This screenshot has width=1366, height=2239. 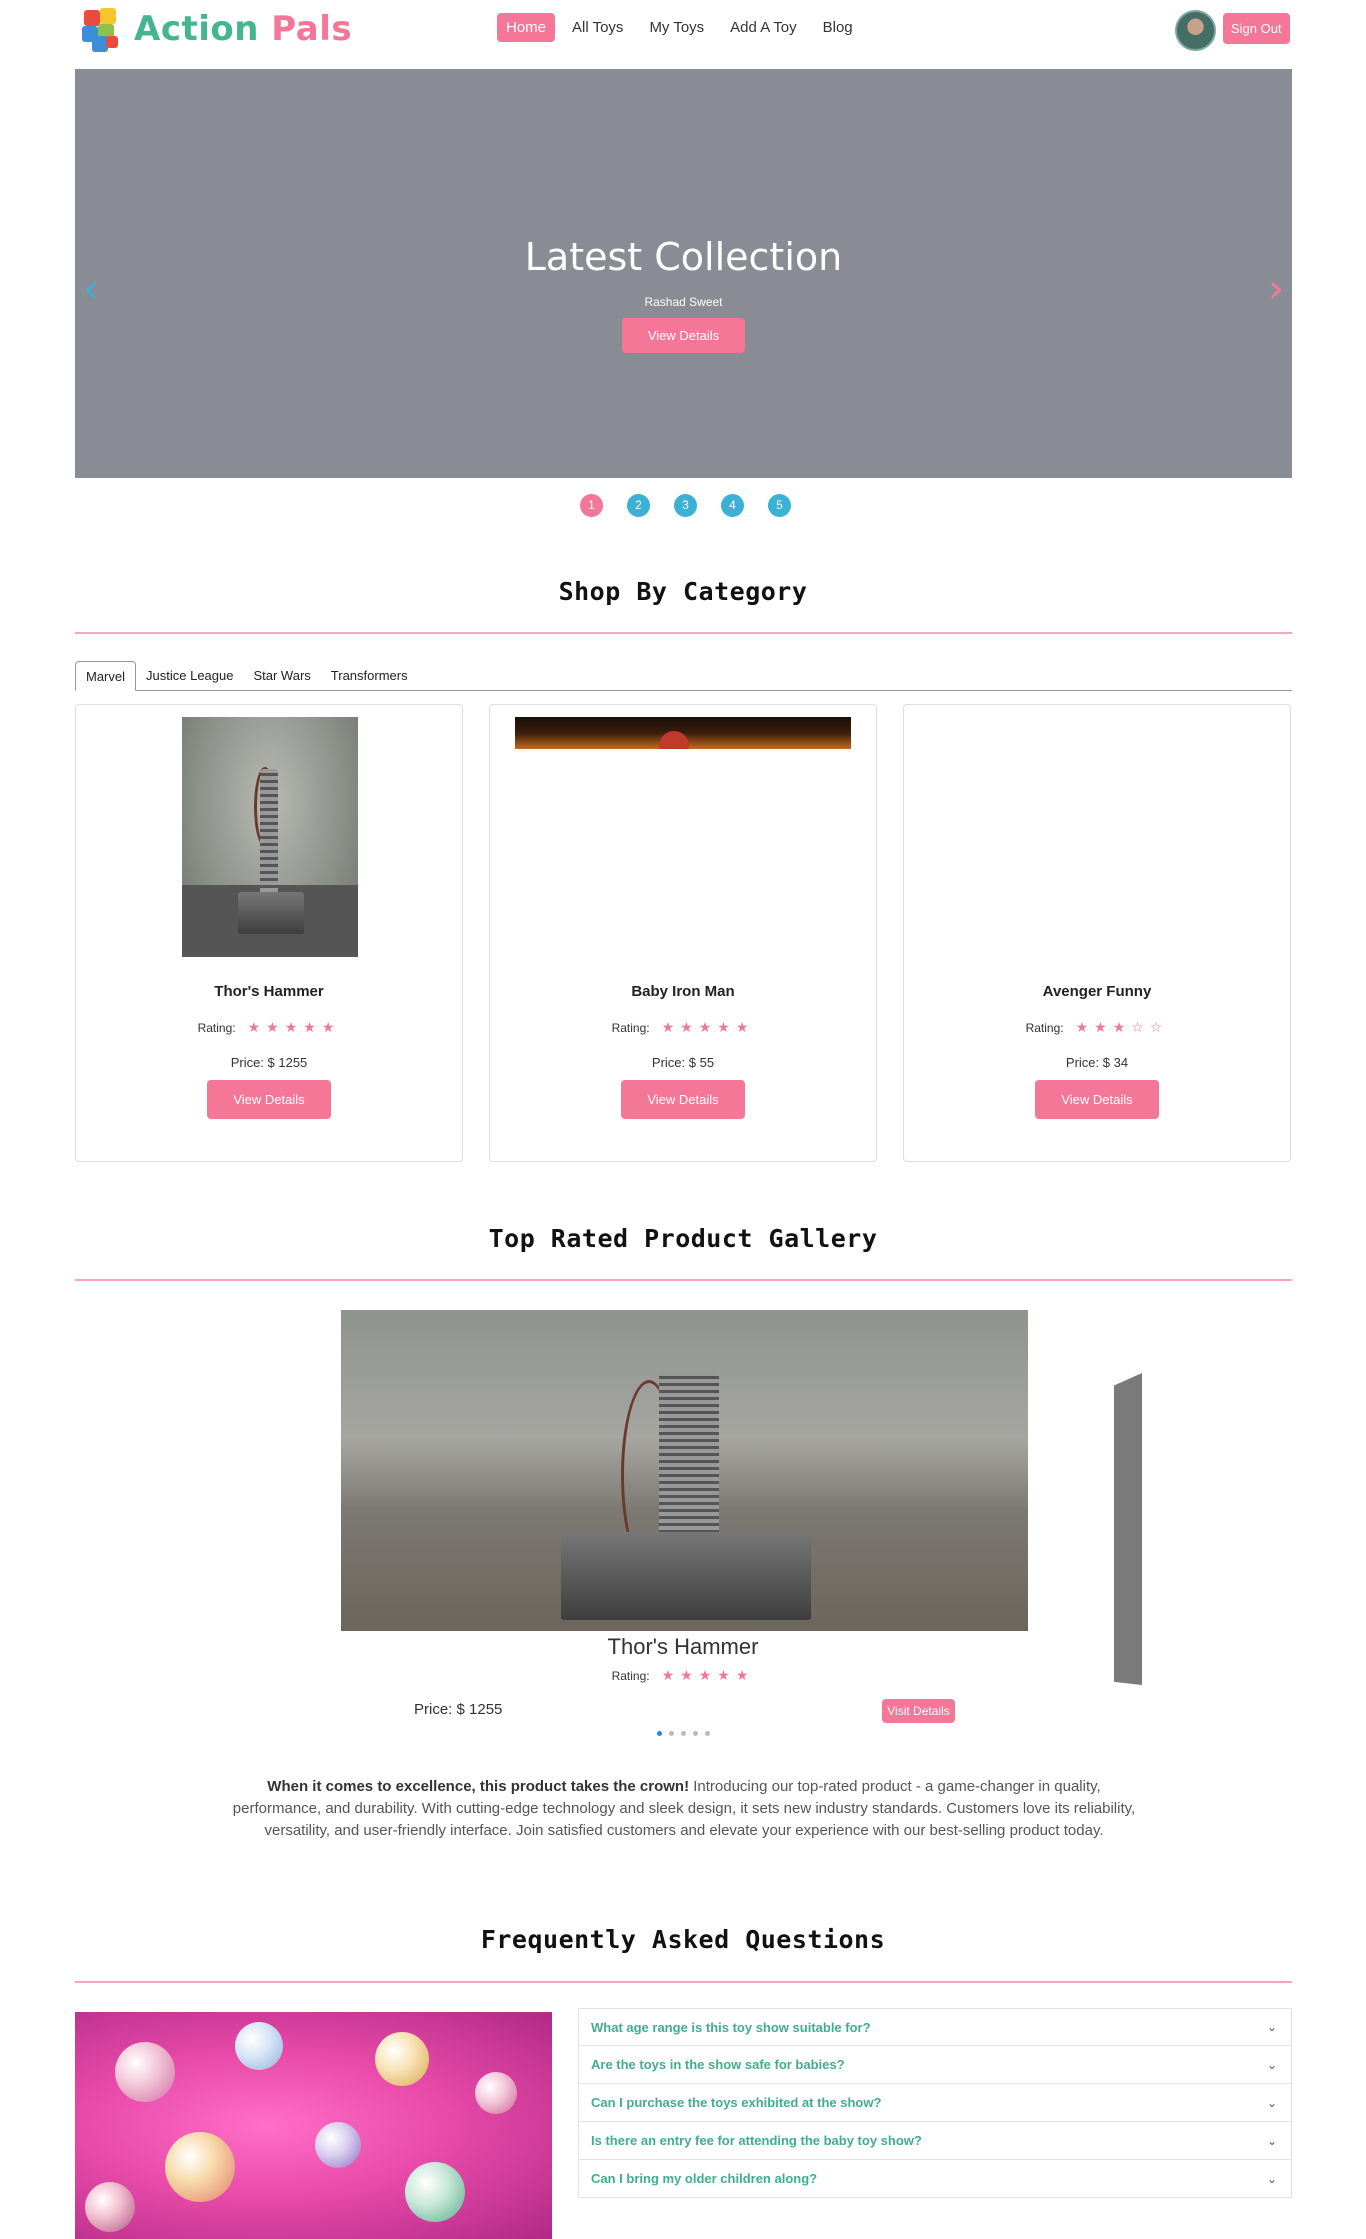 What do you see at coordinates (683, 302) in the screenshot?
I see `hero-subtitle: Rashad Sweet` at bounding box center [683, 302].